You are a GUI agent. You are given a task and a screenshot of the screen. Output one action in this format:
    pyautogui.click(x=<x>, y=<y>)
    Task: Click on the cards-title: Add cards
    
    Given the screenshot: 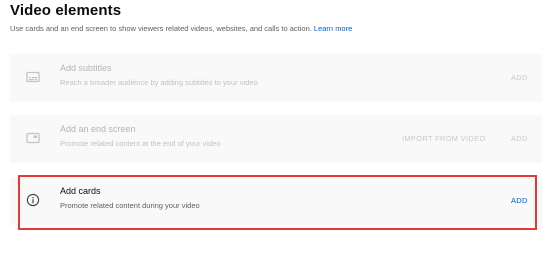 What is the action you would take?
    pyautogui.click(x=80, y=191)
    